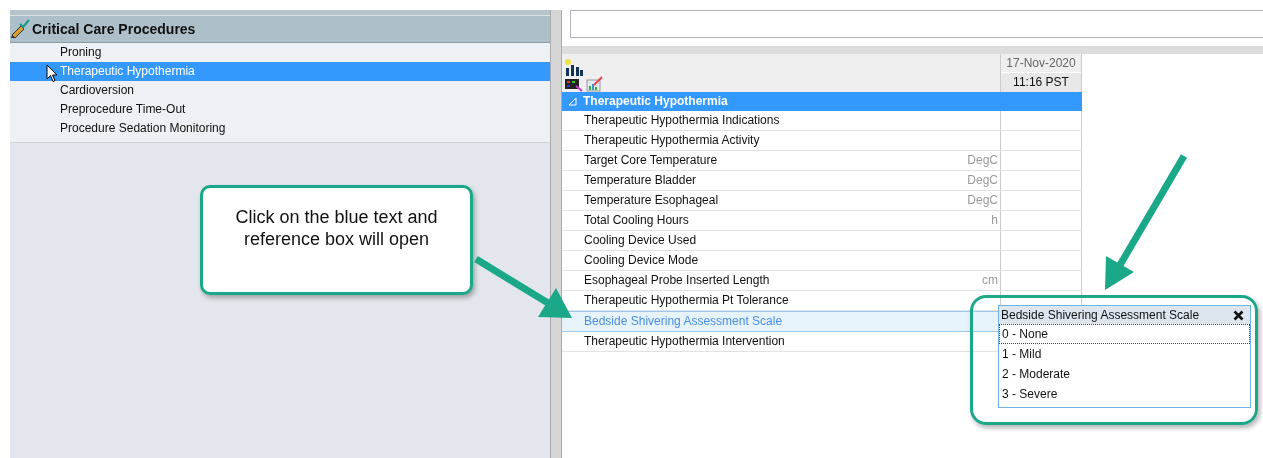  I want to click on column-time: 11:16 PST, so click(1041, 82).